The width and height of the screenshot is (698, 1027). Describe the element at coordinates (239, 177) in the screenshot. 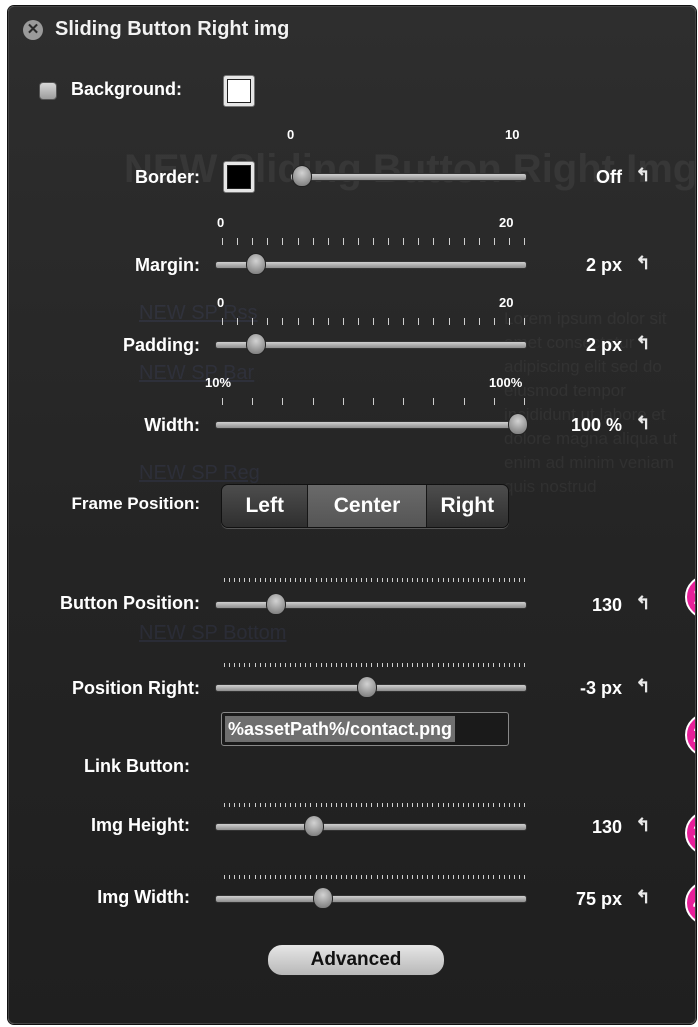

I see `border-color-swatch` at that location.